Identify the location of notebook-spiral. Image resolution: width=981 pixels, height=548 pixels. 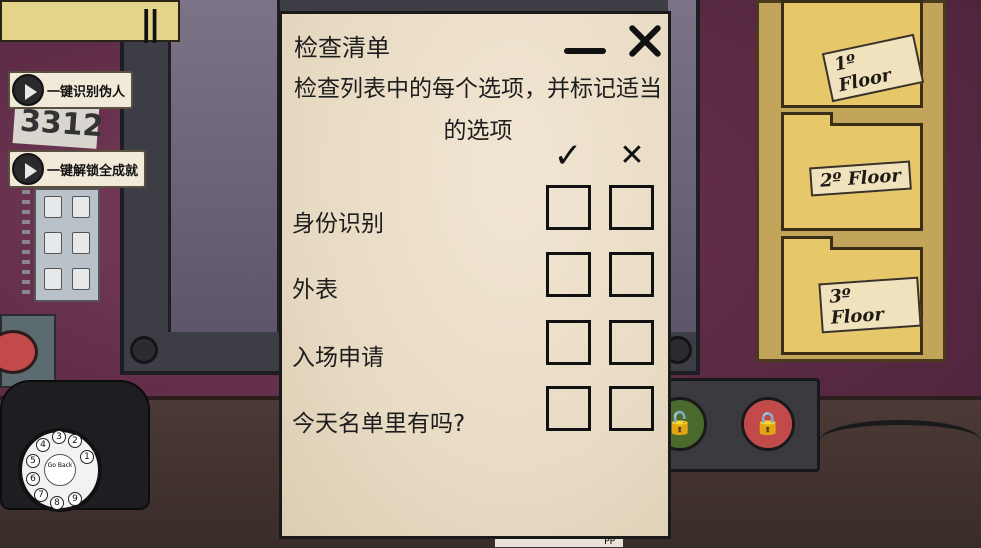
(26, 245).